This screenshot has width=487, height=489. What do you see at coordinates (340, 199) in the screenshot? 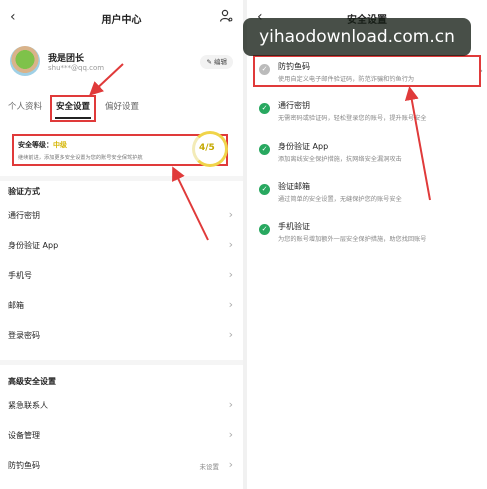
I see `feature-description: 通过简单的安全设置，无缝保护您的账号安全` at bounding box center [340, 199].